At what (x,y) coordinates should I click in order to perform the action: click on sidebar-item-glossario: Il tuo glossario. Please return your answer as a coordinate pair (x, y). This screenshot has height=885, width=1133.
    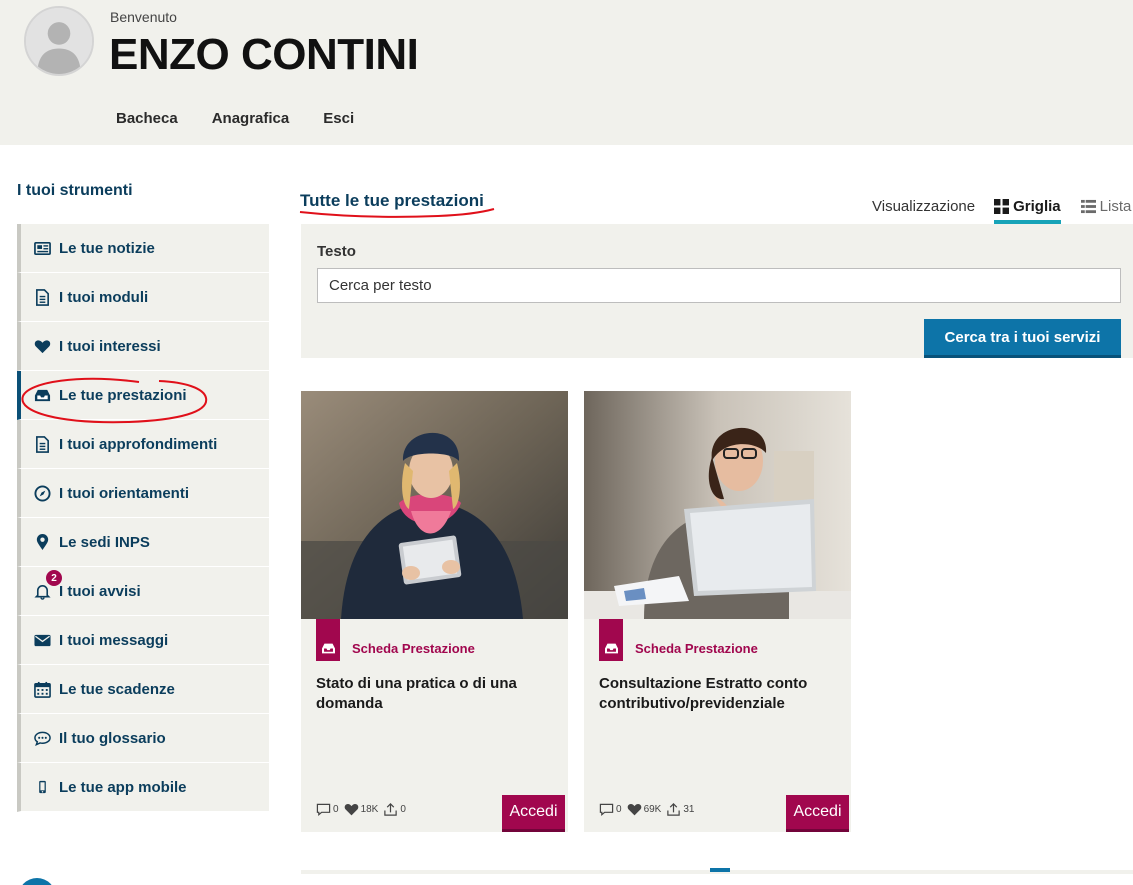
    Looking at the image, I should click on (143, 738).